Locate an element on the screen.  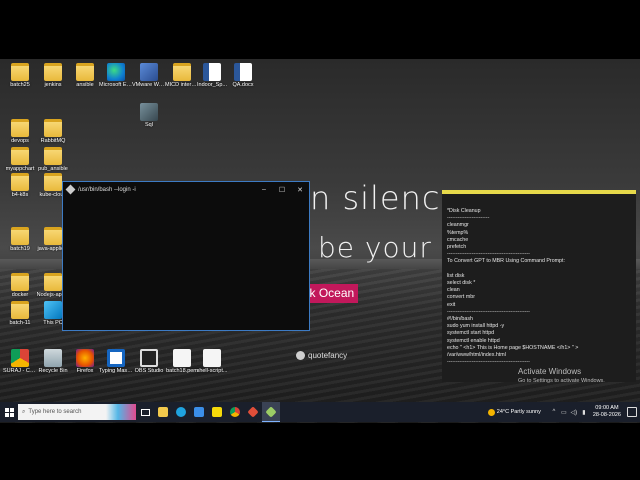
desktop-icon: batch25 is located at coordinates (20, 76).